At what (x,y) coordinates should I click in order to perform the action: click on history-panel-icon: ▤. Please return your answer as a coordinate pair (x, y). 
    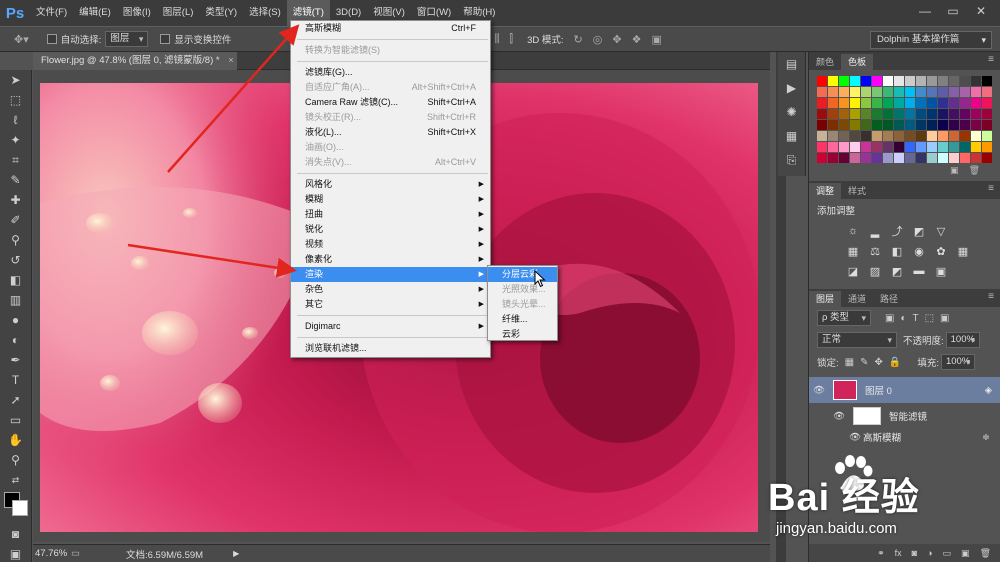
    Looking at the image, I should click on (791, 64).